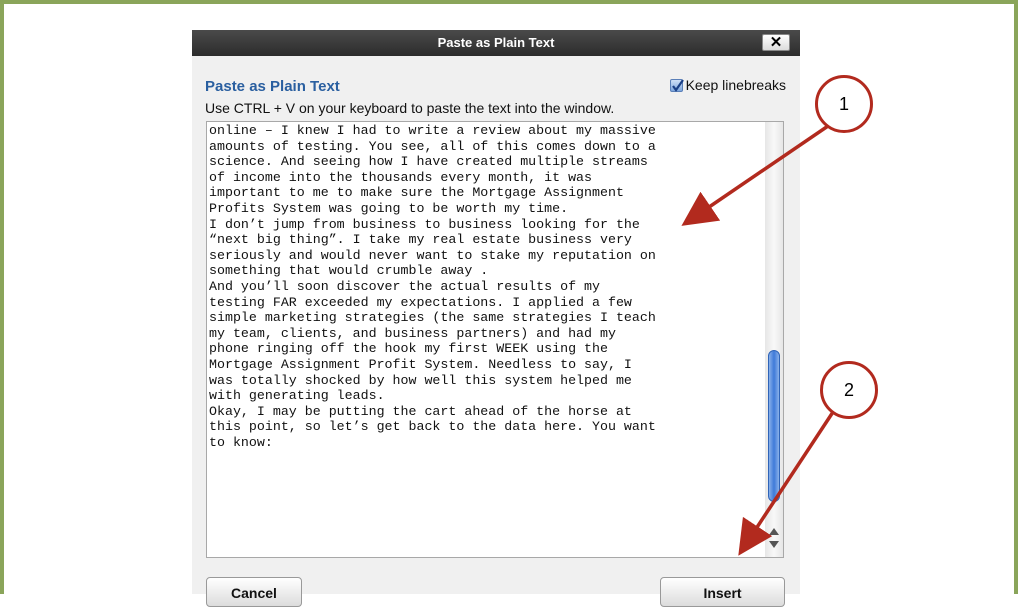 This screenshot has height=608, width=1018. Describe the element at coordinates (786, 483) in the screenshot. I see `callout-2-arrow` at that location.